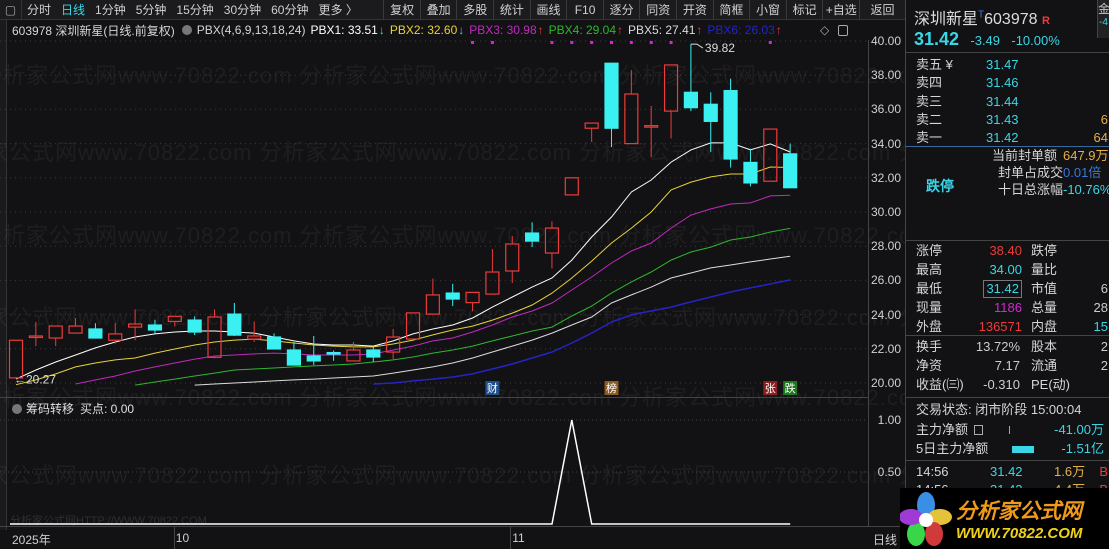  I want to click on last-price: 31.42, so click(937, 39).